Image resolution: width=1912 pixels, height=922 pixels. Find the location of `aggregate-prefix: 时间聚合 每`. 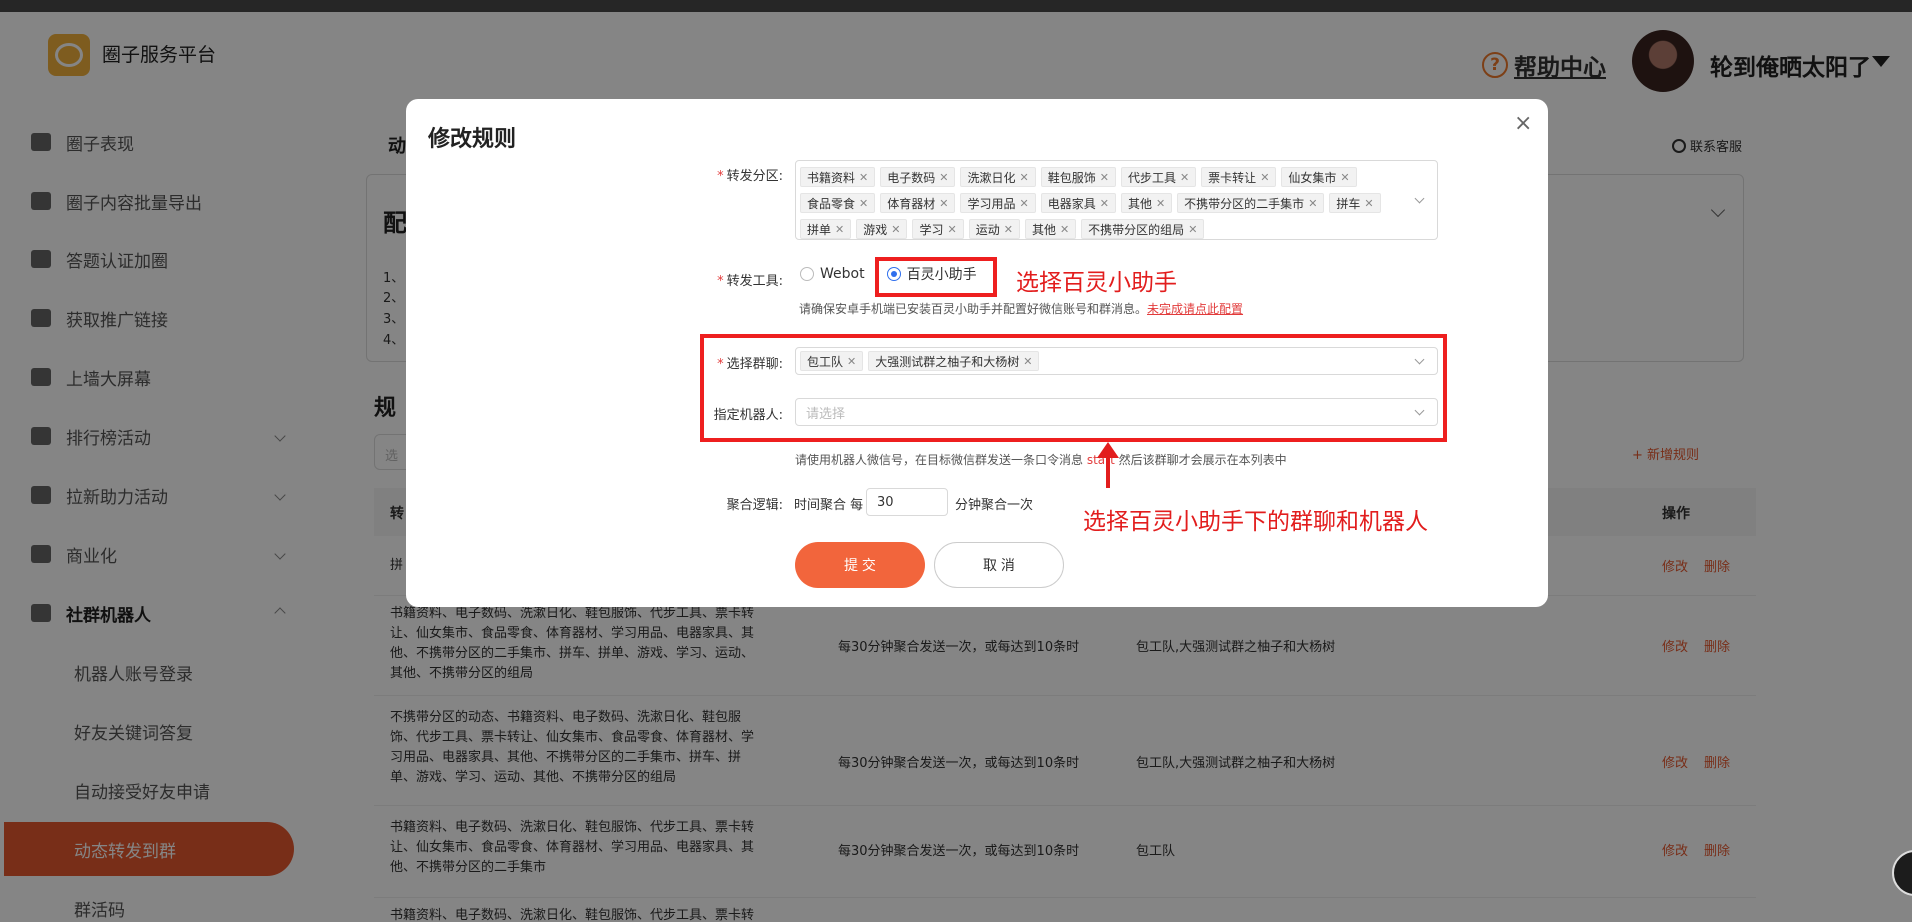

aggregate-prefix: 时间聚合 每 is located at coordinates (829, 505).